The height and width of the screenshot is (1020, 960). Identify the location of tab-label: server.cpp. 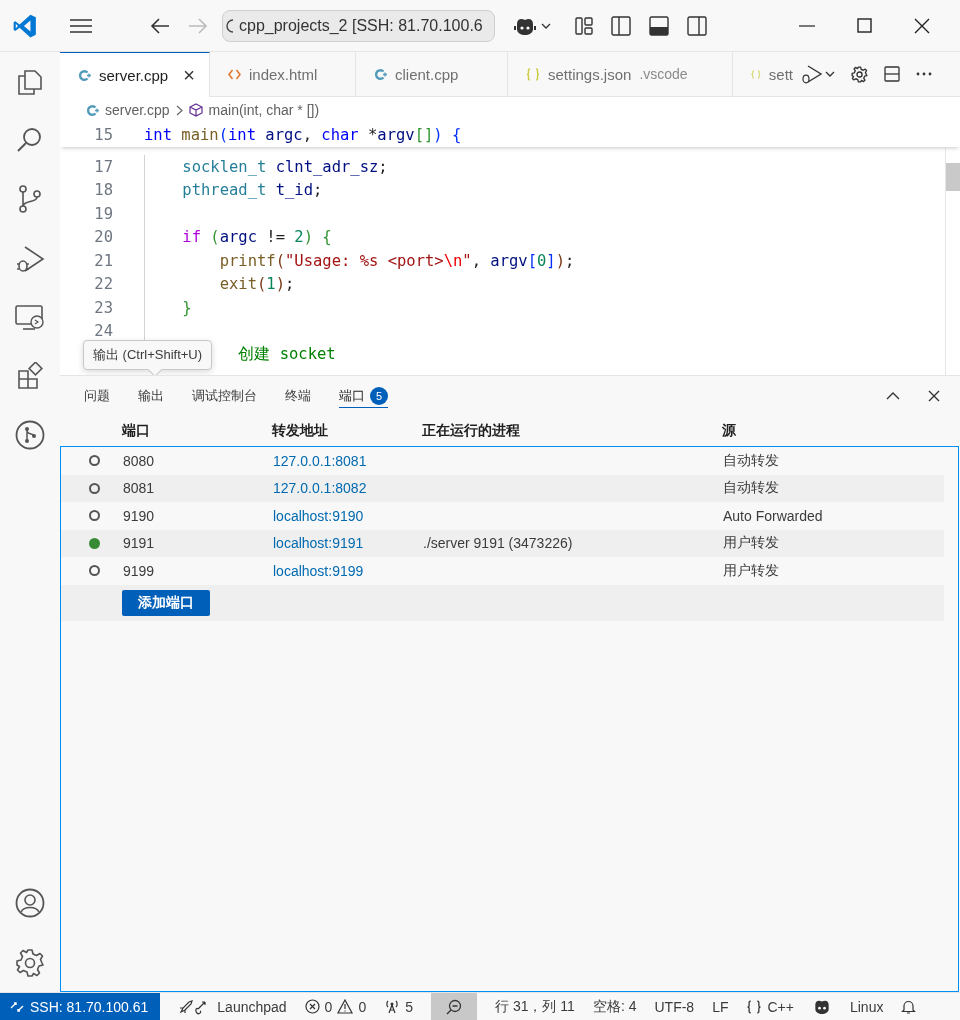
(134, 75).